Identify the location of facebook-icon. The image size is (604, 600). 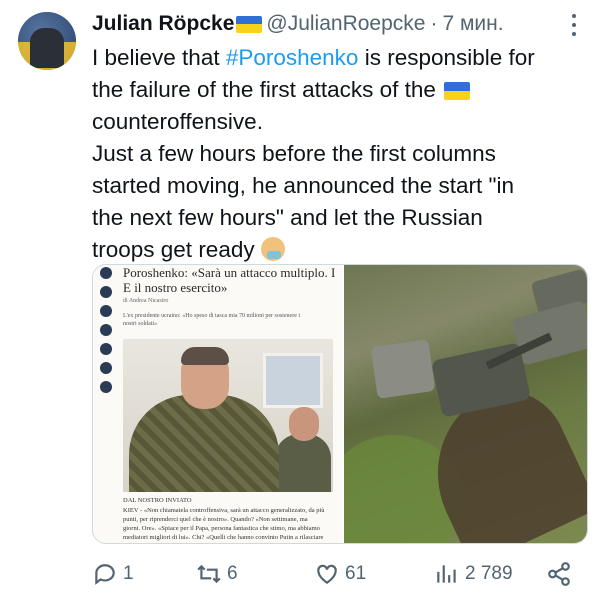
(106, 273).